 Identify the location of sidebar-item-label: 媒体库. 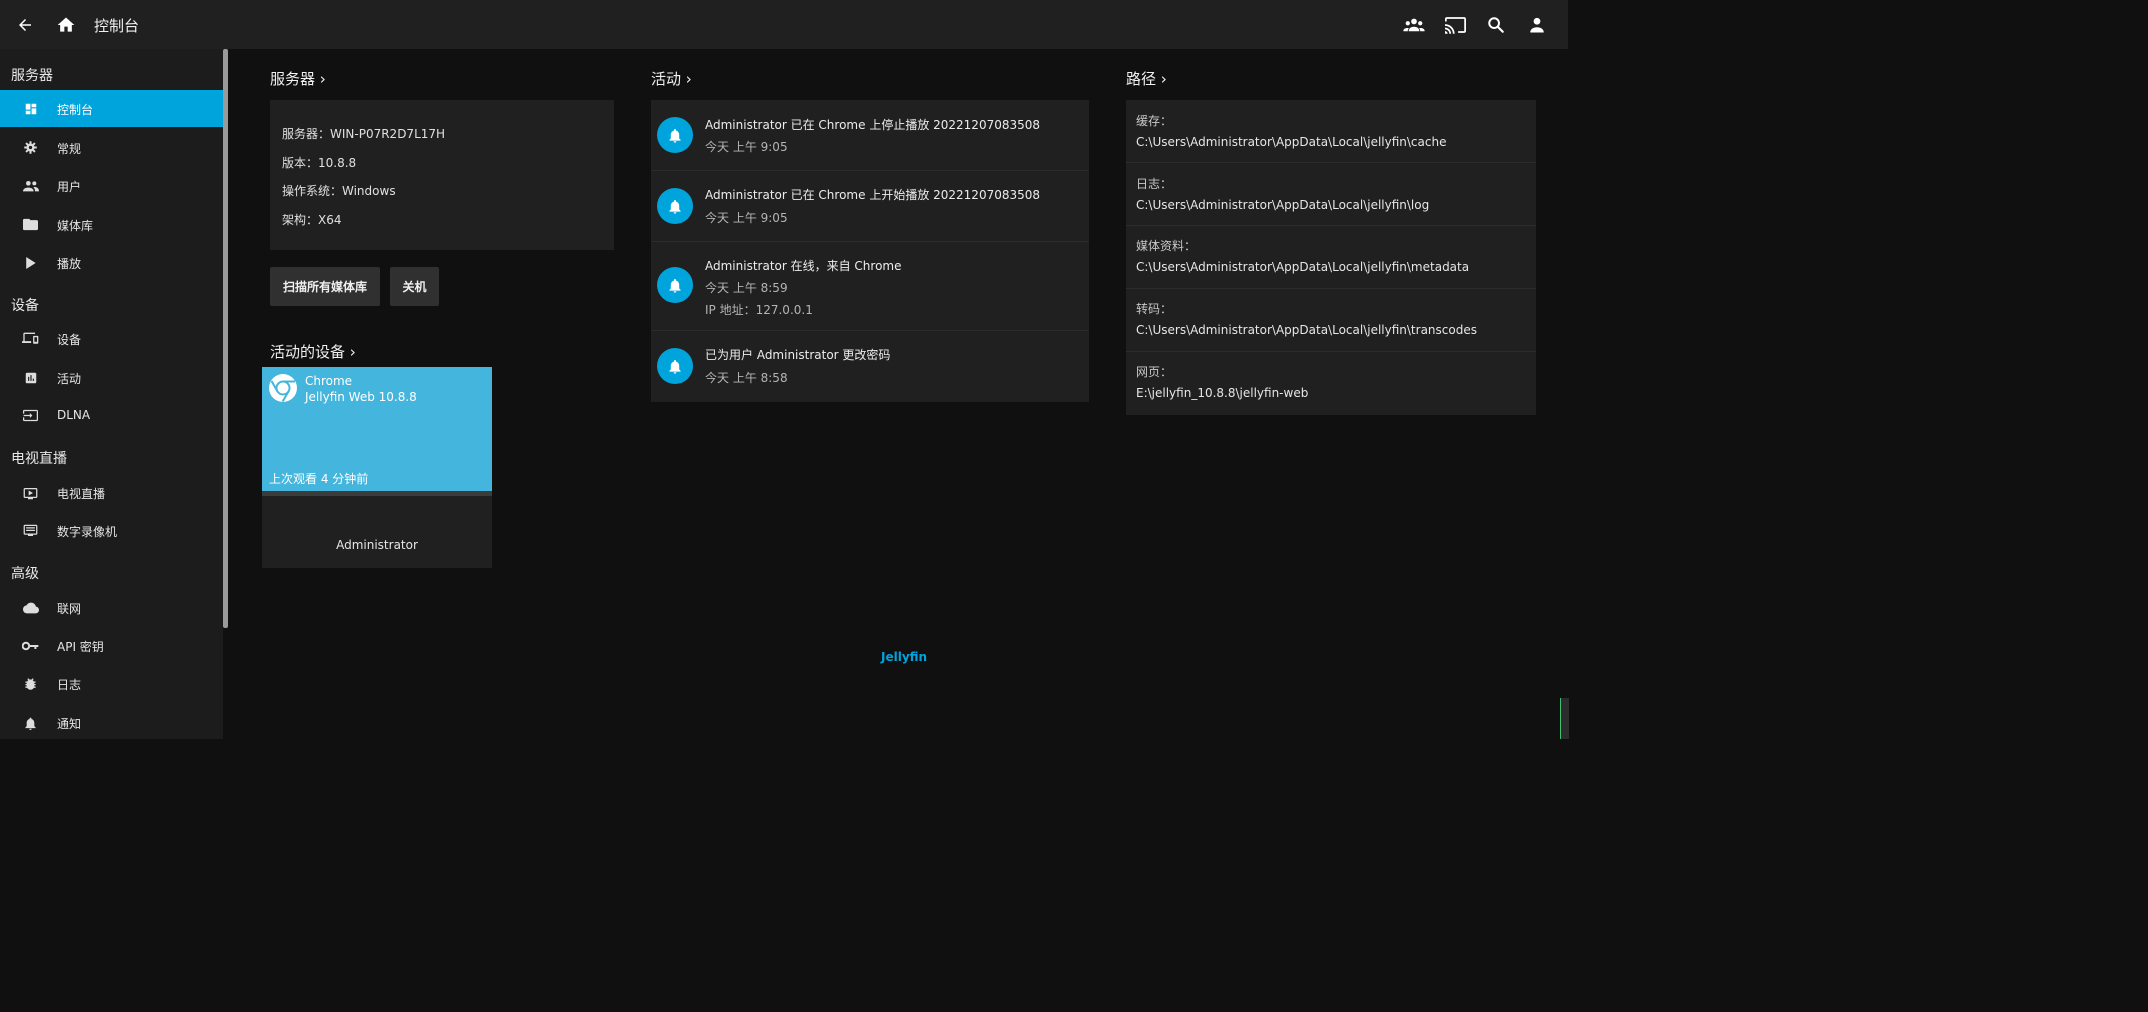
(75, 226).